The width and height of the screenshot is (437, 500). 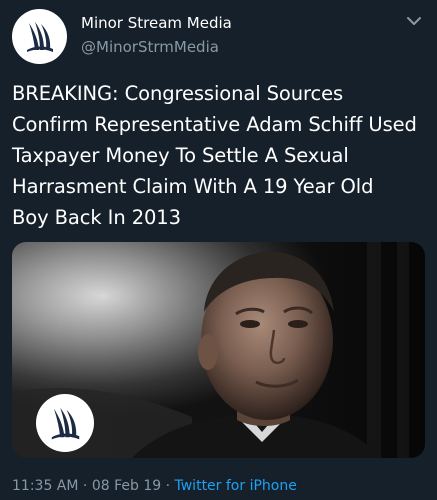 I want to click on tweet-text-line: Taxpayer Money To Settle A Sexual, so click(x=180, y=155).